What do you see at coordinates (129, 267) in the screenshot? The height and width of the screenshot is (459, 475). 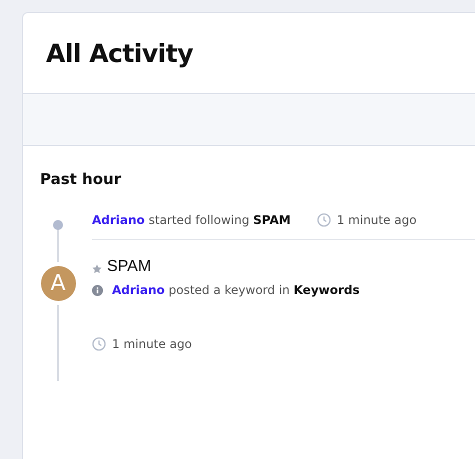 I see `post-title: SPAM` at bounding box center [129, 267].